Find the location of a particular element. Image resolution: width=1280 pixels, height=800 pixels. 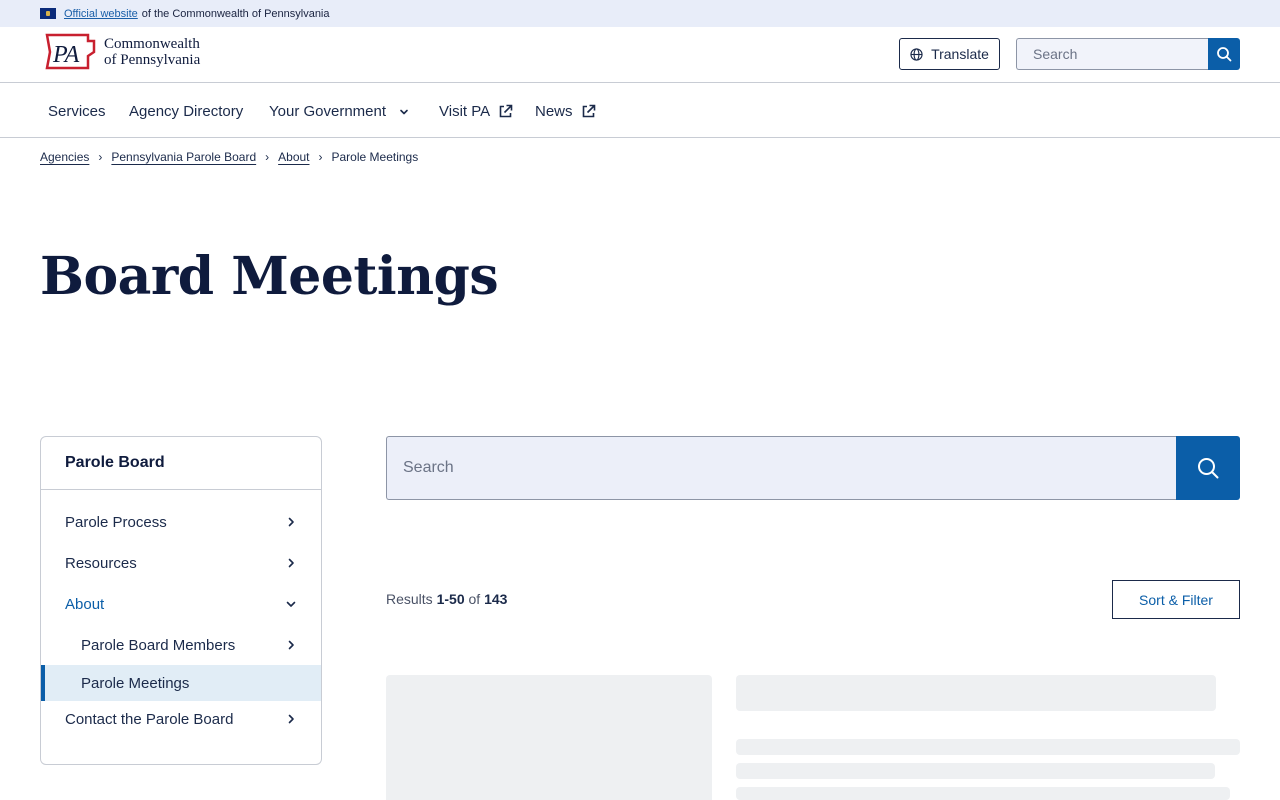

skeleton-image-placeholder is located at coordinates (549, 737).